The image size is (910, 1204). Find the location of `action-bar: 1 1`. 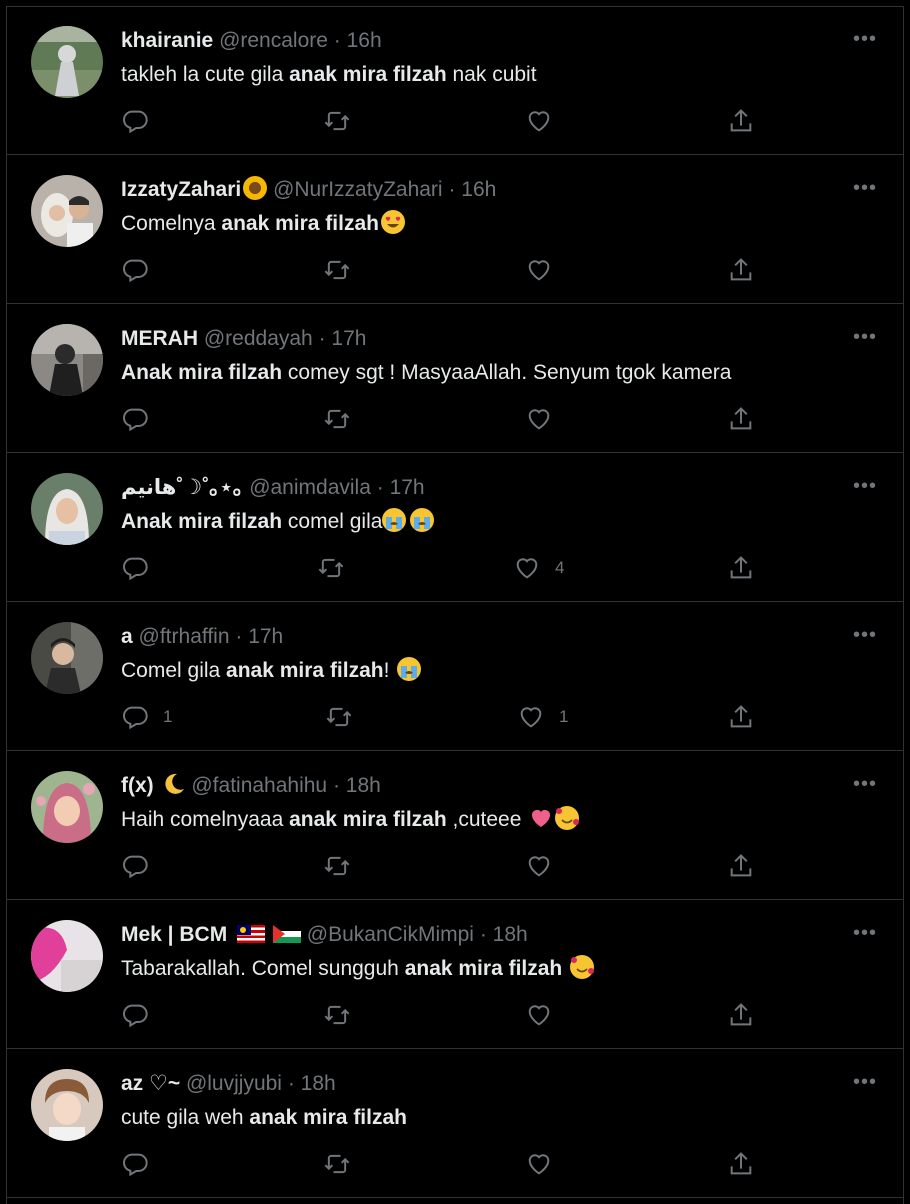

action-bar: 1 1 is located at coordinates (451, 717).